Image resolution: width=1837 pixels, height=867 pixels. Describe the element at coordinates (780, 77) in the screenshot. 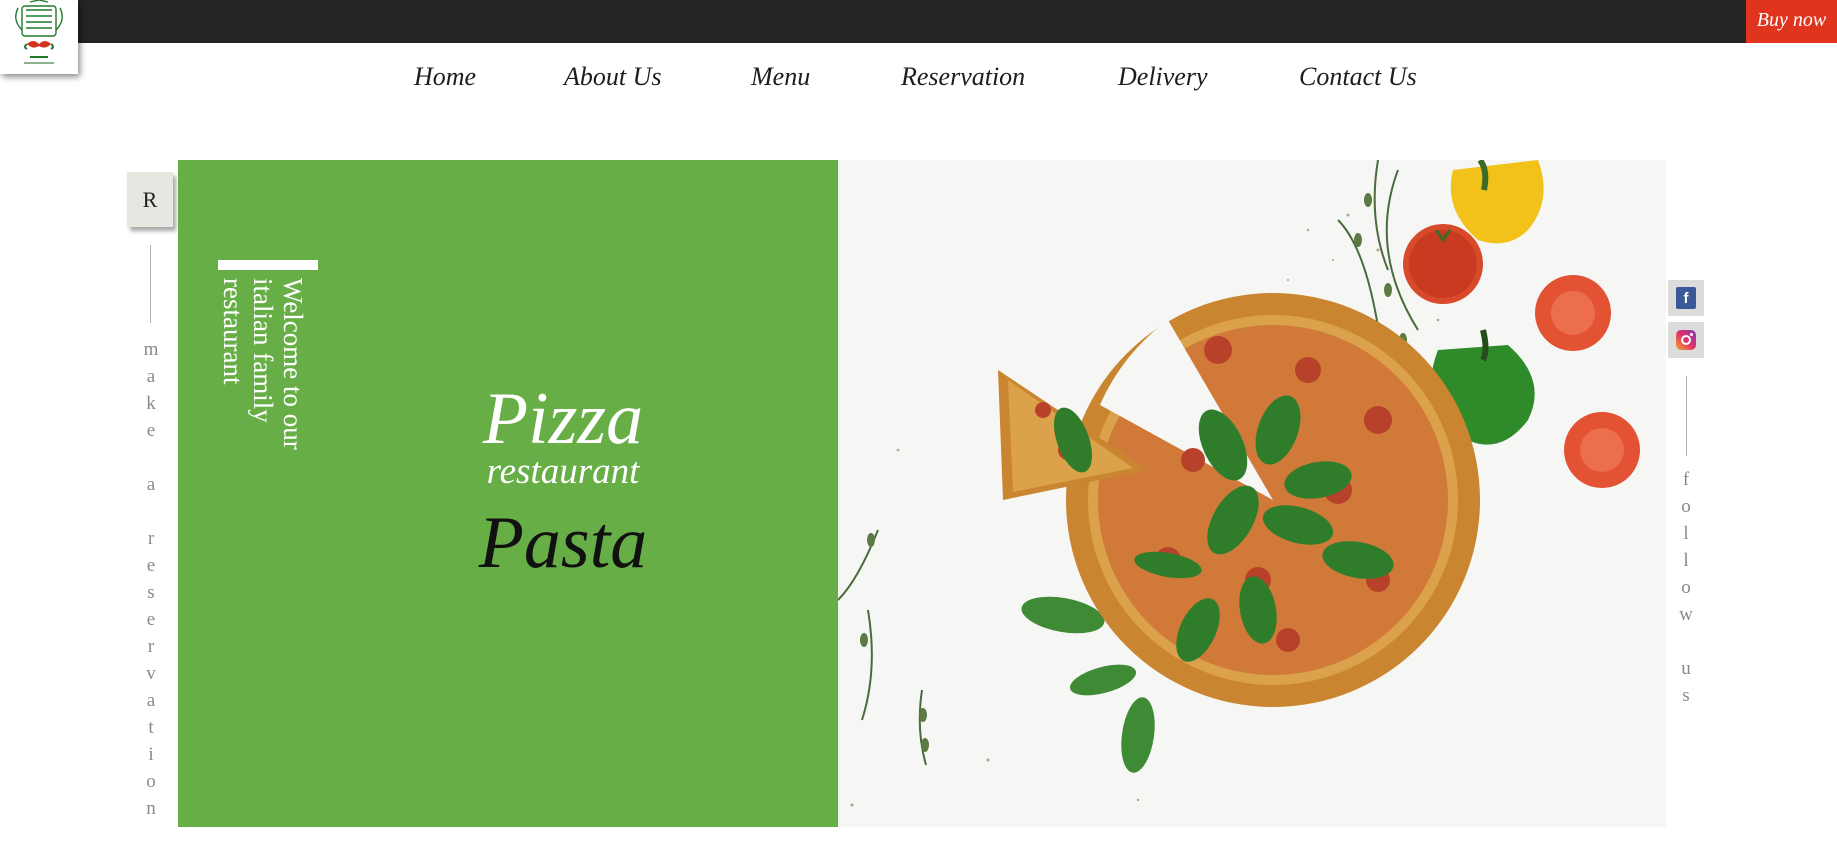

I see `nav-item-menu: Menu` at that location.